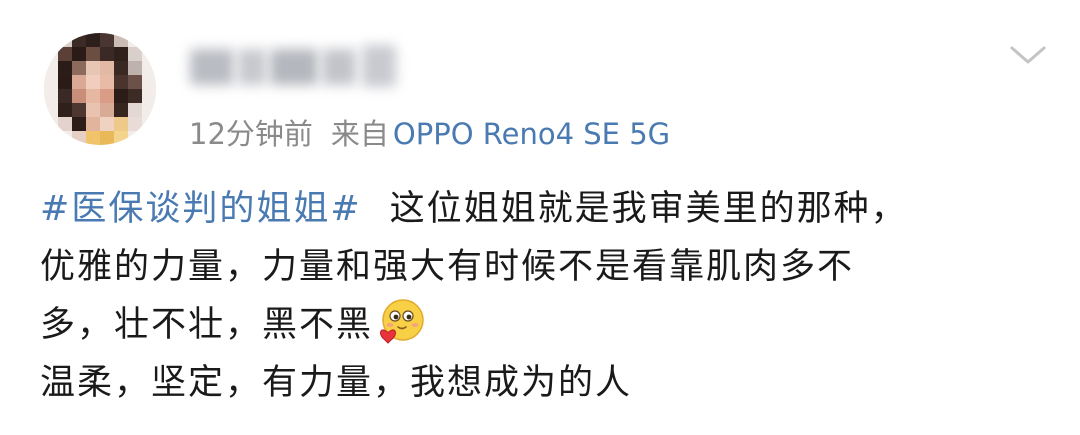  I want to click on username-blurred, so click(294, 67).